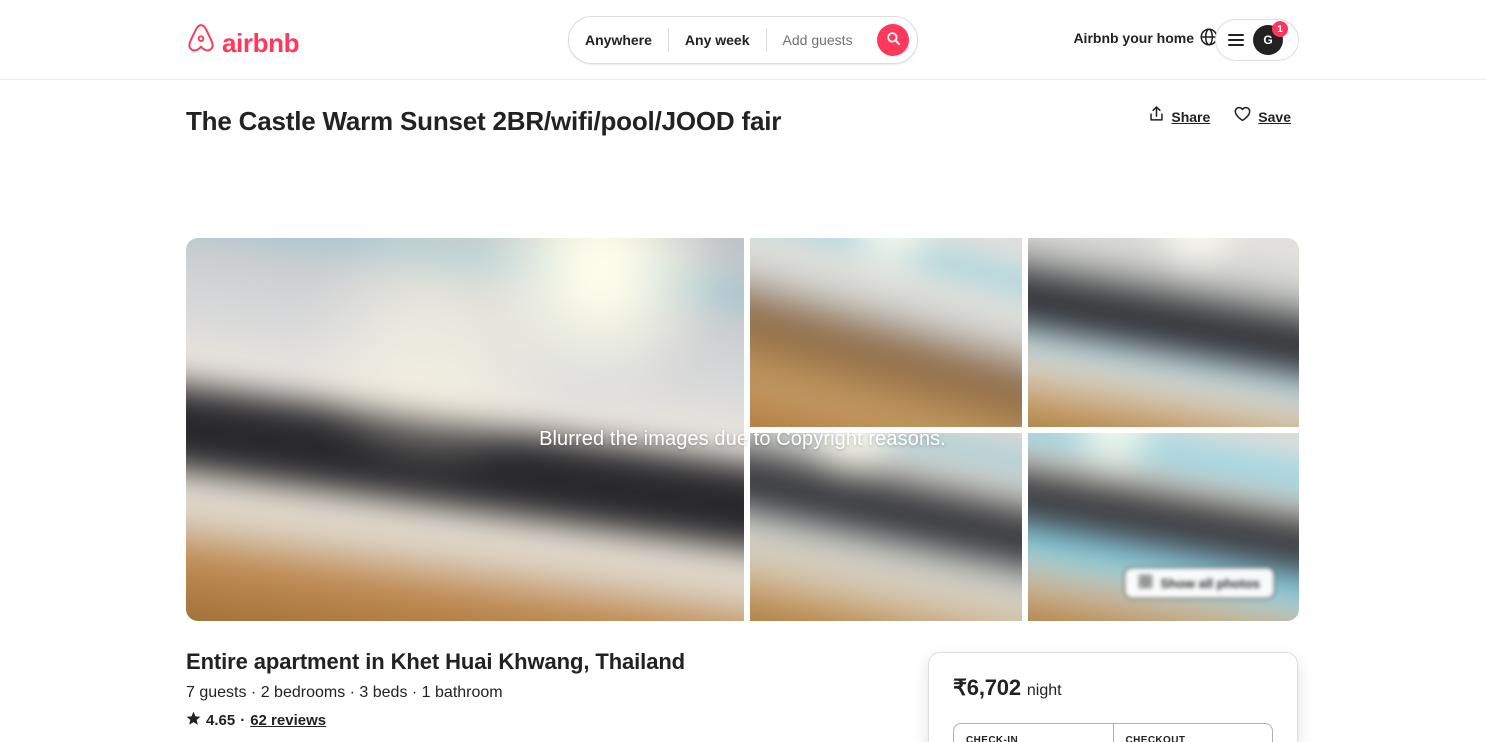 The image size is (1486, 742). I want to click on date-fields: CHECK-IN Add date CHECKOUT Add date, so click(1113, 733).